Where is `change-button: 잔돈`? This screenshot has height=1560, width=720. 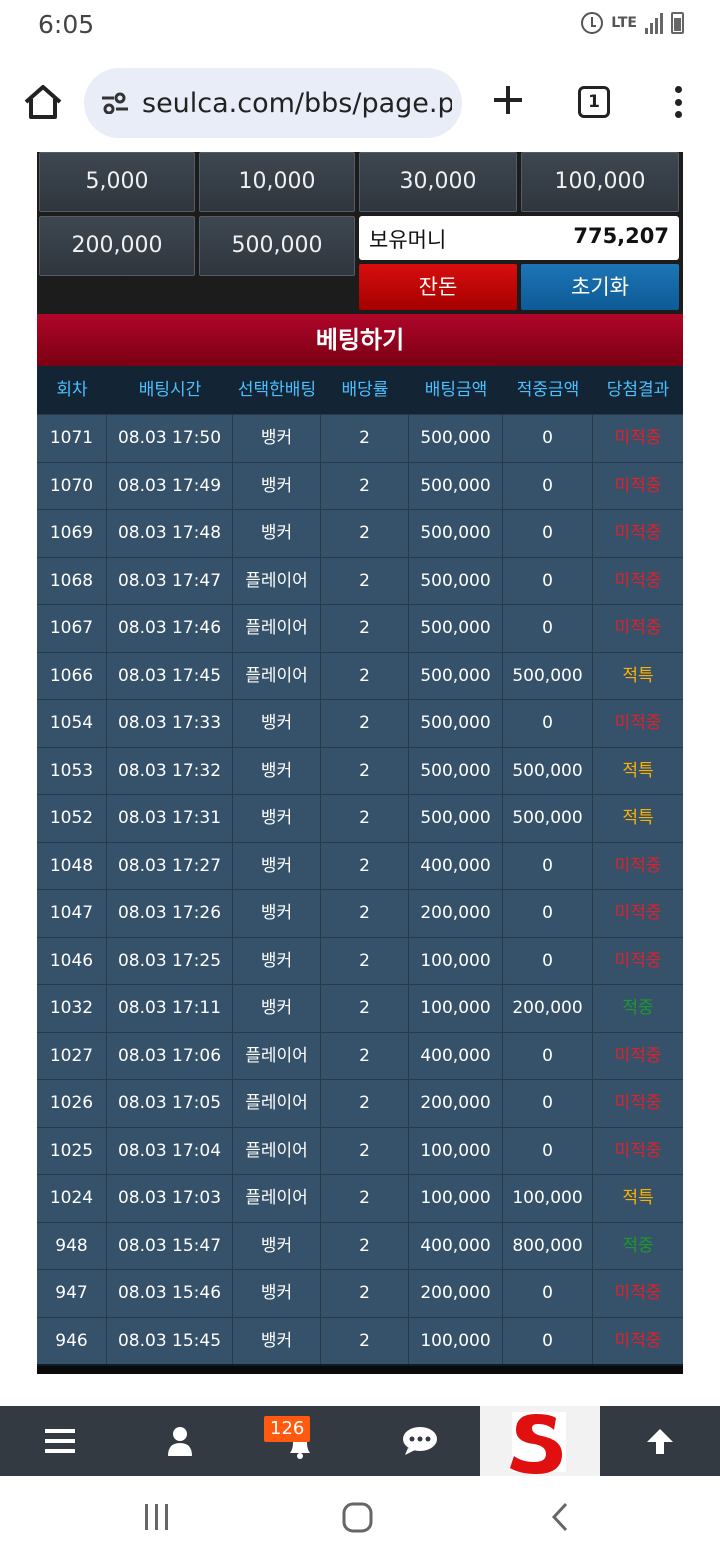 change-button: 잔돈 is located at coordinates (438, 287).